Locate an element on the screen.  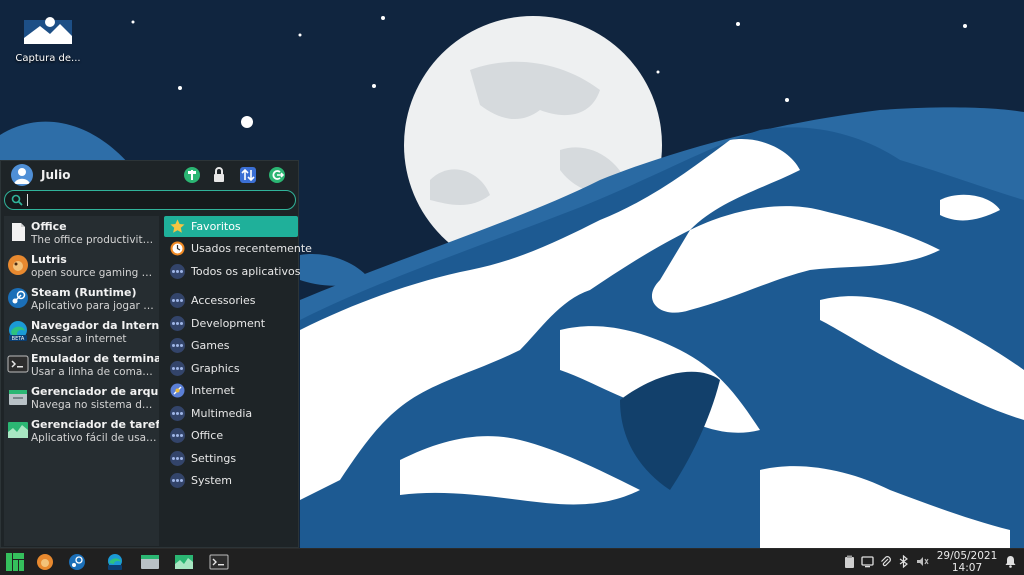
edge-beta-icon is located at coordinates (115, 562).